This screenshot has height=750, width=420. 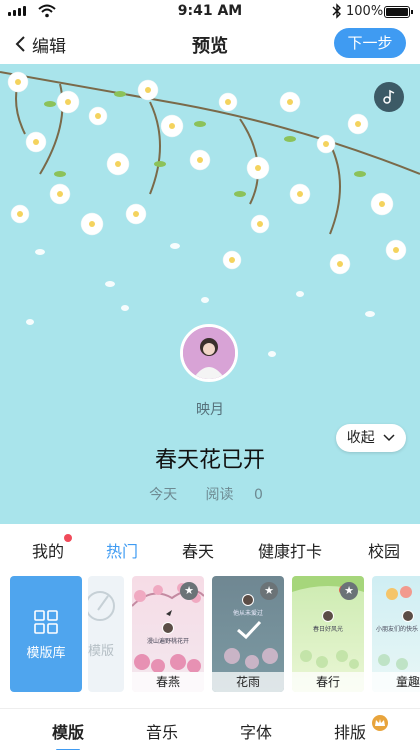 I want to click on template-card: ★ 春日好风光 春行, so click(x=328, y=634).